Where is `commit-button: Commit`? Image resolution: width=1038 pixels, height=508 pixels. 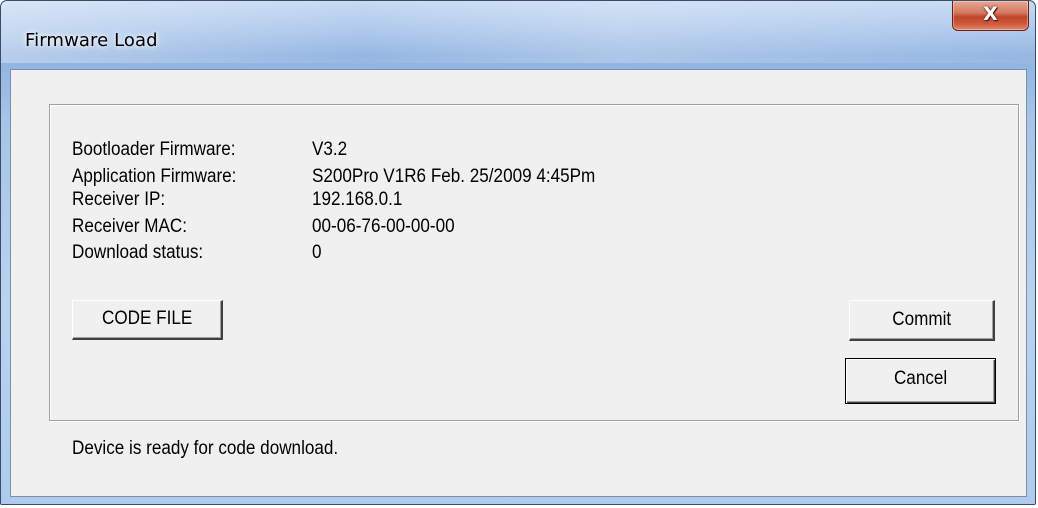
commit-button: Commit is located at coordinates (922, 320).